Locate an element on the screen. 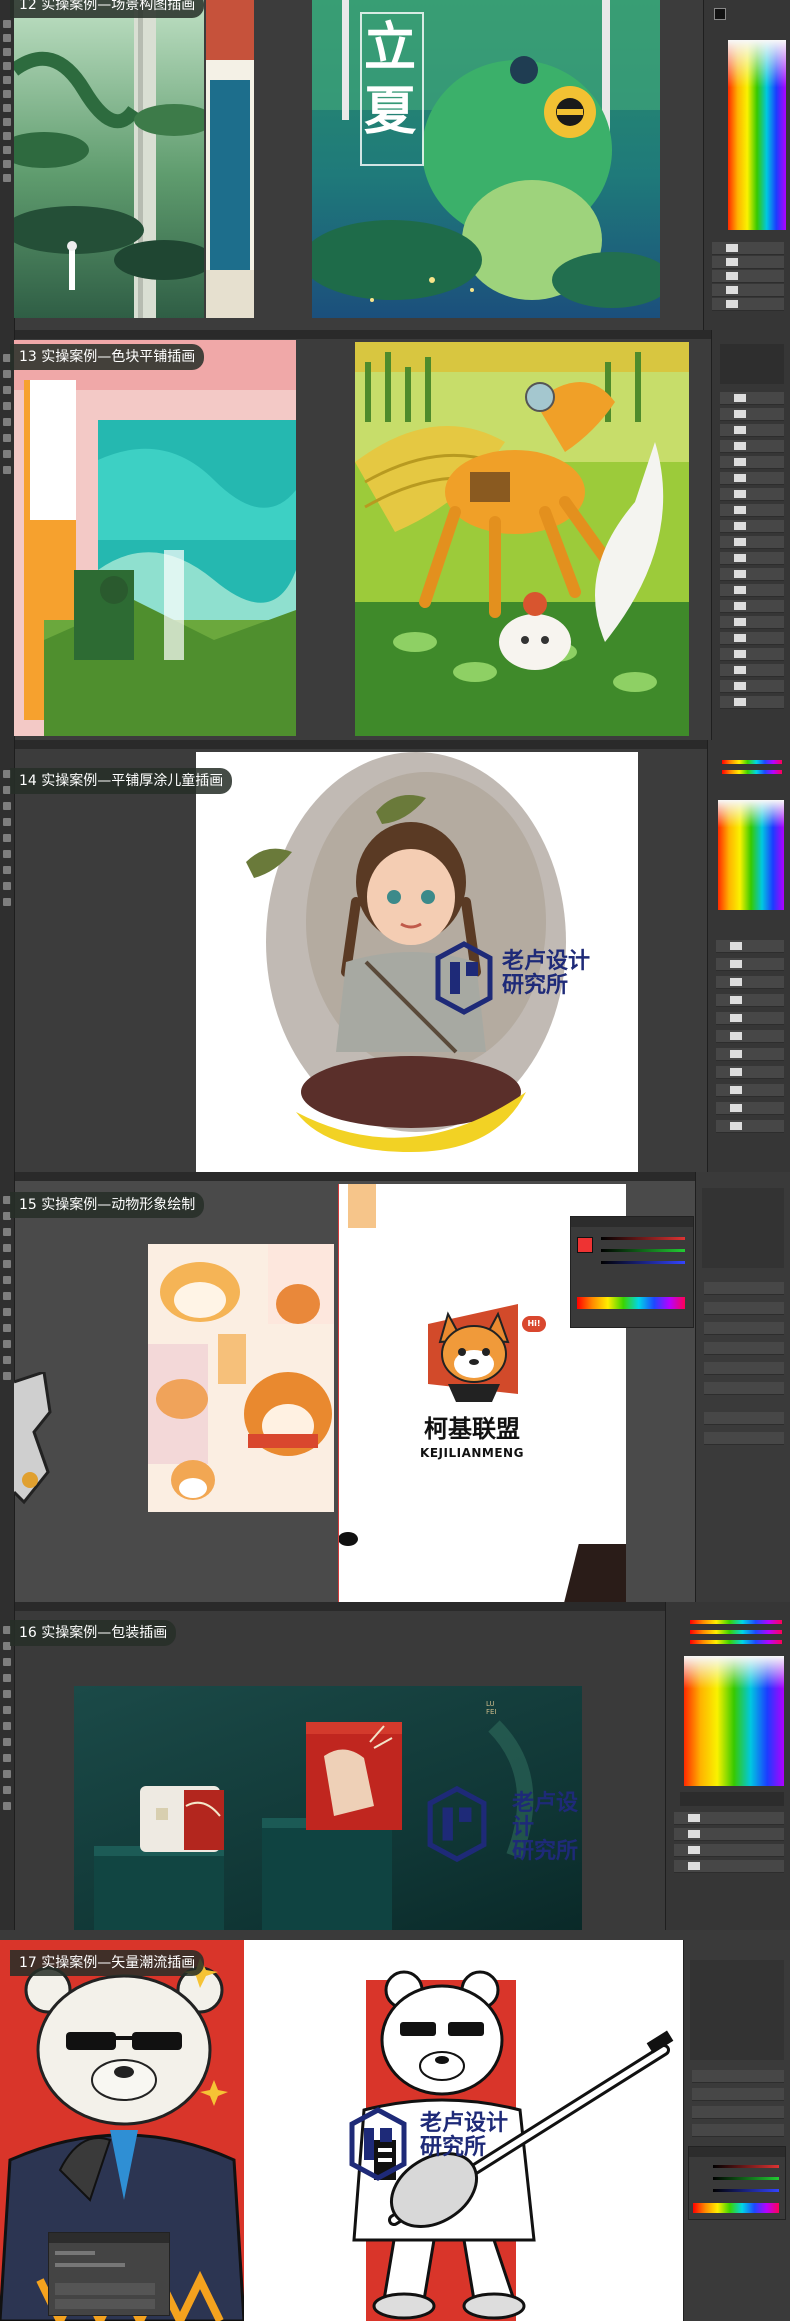 This screenshot has width=790, height=2321. pegasus-illustration is located at coordinates (522, 539).